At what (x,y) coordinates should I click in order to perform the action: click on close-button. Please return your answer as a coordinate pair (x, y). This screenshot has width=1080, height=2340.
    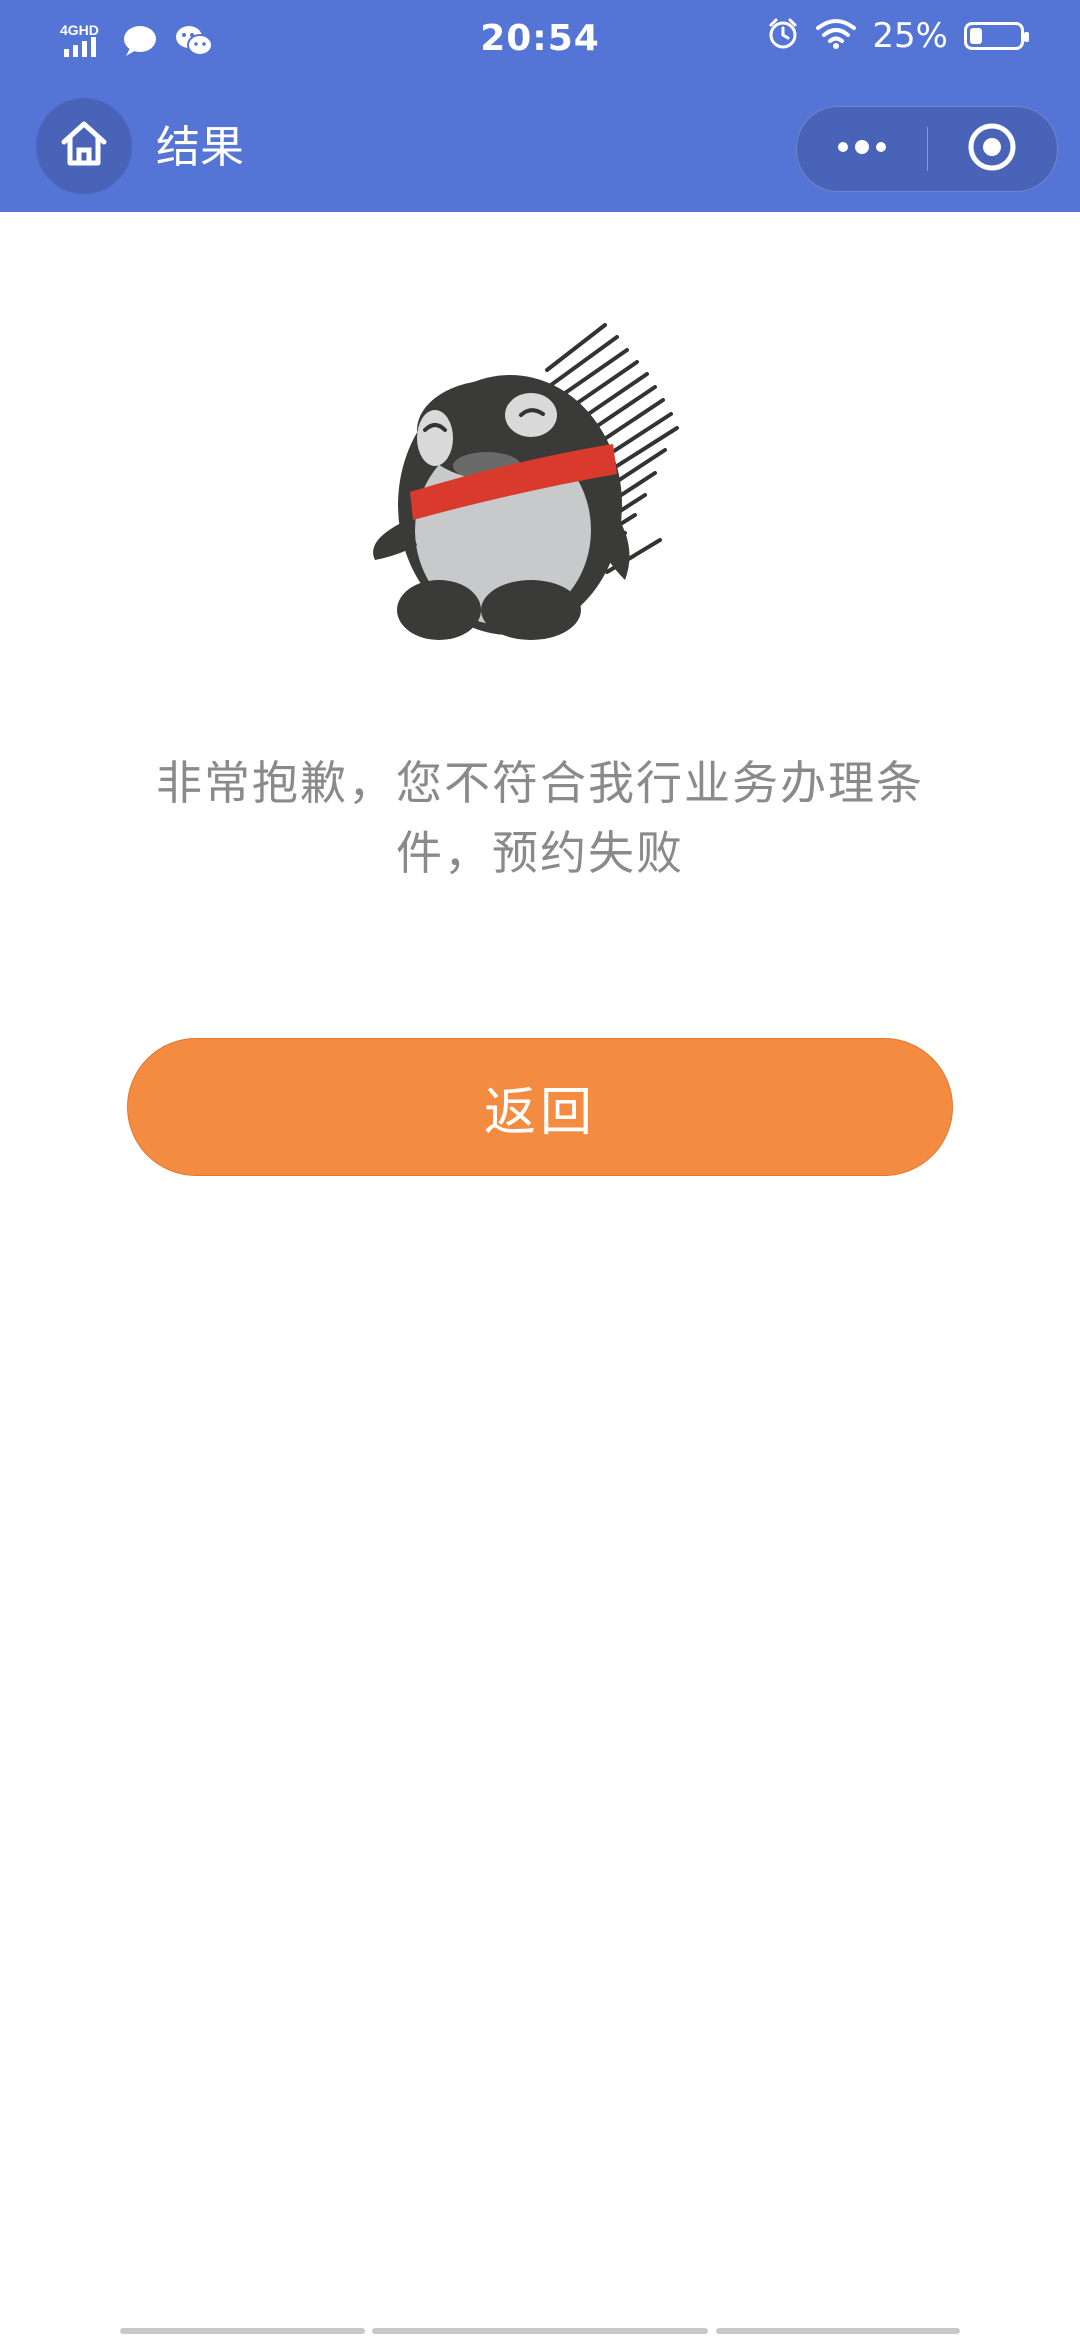
    Looking at the image, I should click on (993, 149).